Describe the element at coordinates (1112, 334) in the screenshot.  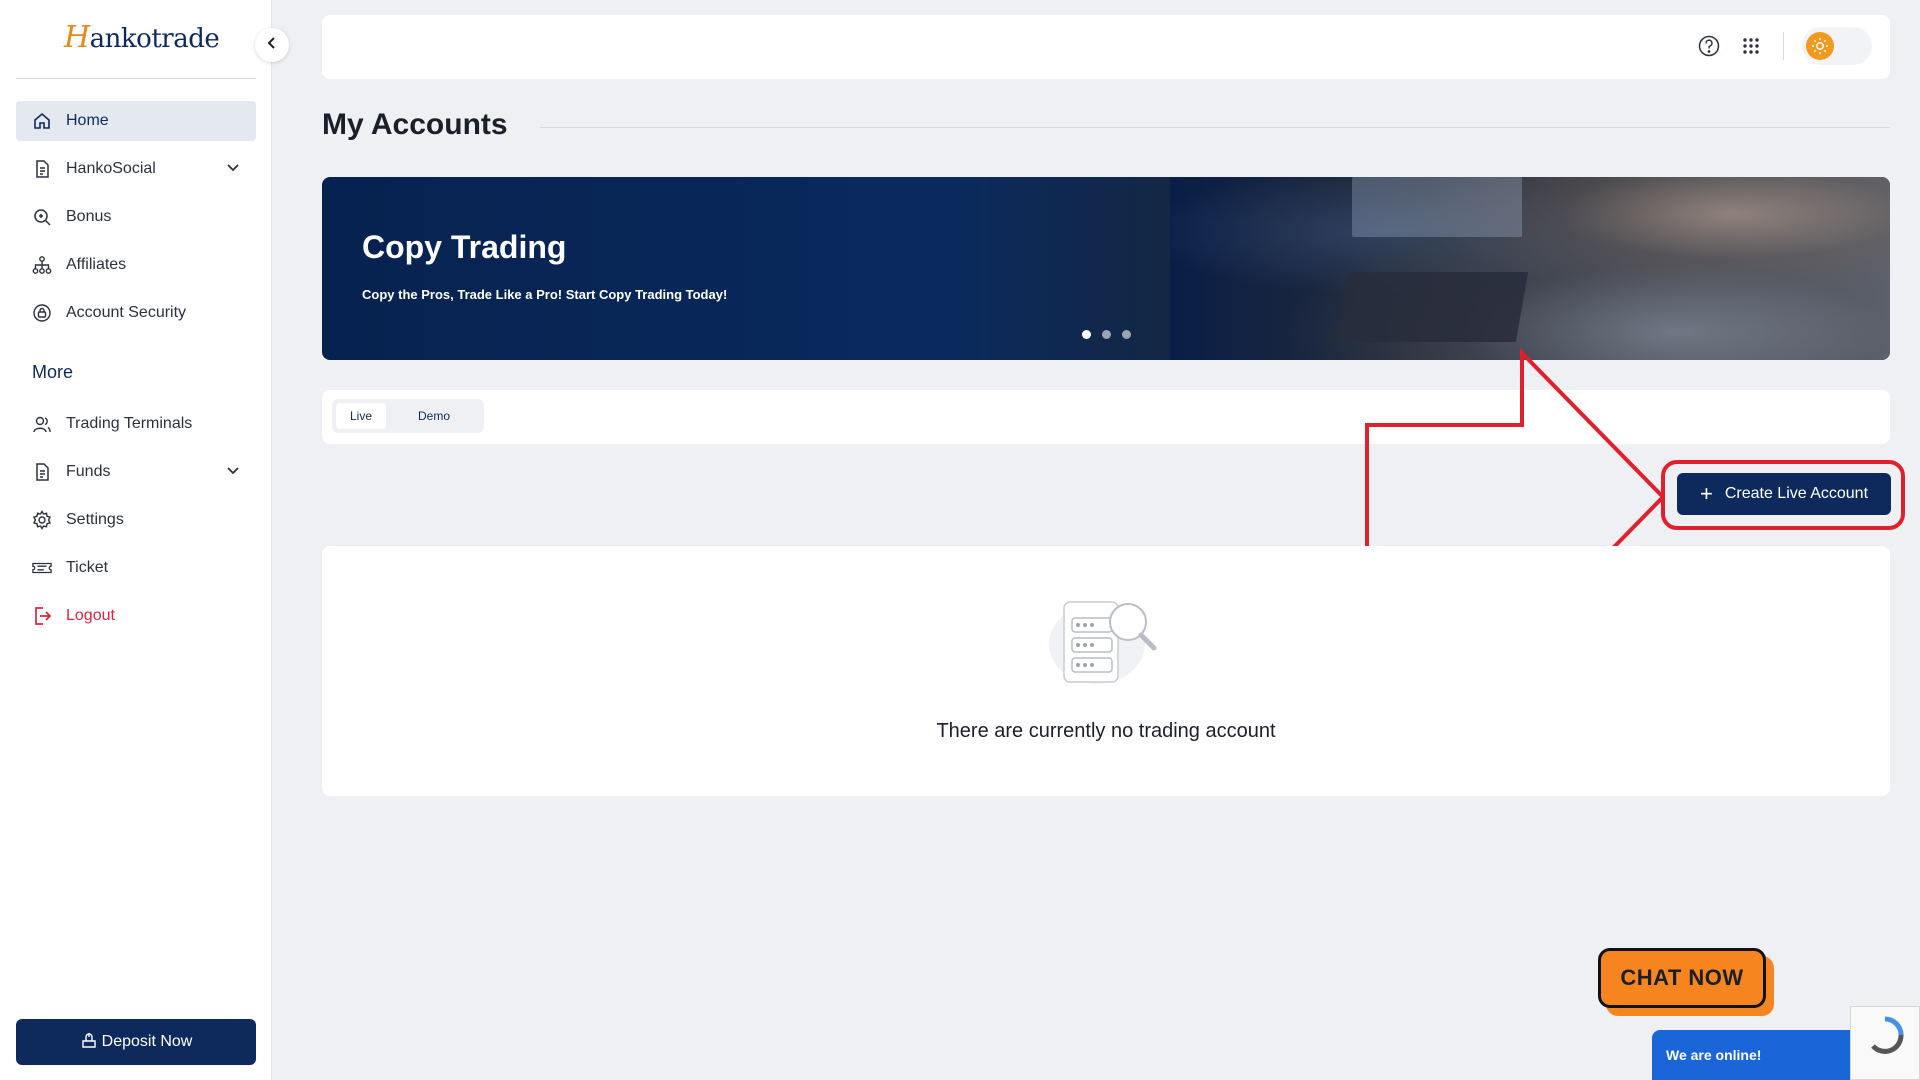
I see `carousel-dots` at that location.